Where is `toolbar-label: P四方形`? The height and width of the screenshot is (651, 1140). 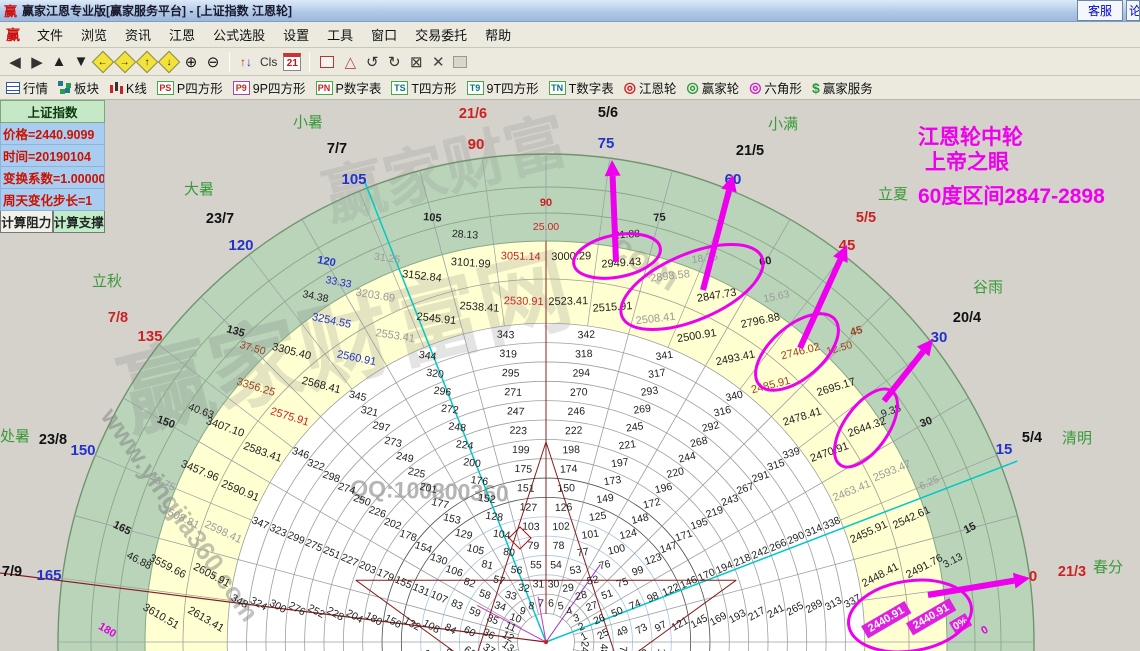
toolbar-label: P四方形 is located at coordinates (199, 89).